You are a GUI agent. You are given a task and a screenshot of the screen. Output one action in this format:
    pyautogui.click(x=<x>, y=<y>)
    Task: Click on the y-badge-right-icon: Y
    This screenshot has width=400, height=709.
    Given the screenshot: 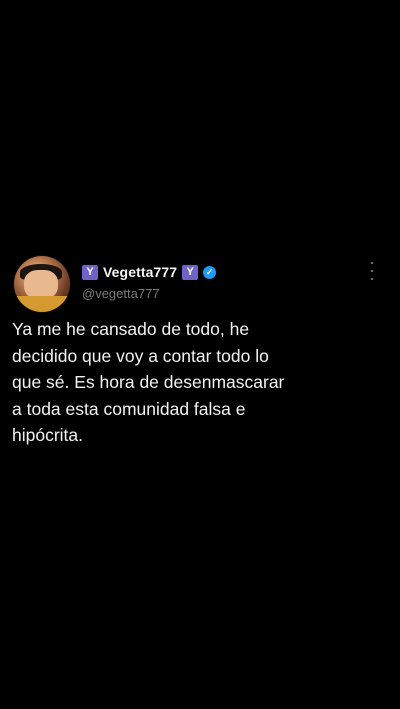 What is the action you would take?
    pyautogui.click(x=190, y=272)
    